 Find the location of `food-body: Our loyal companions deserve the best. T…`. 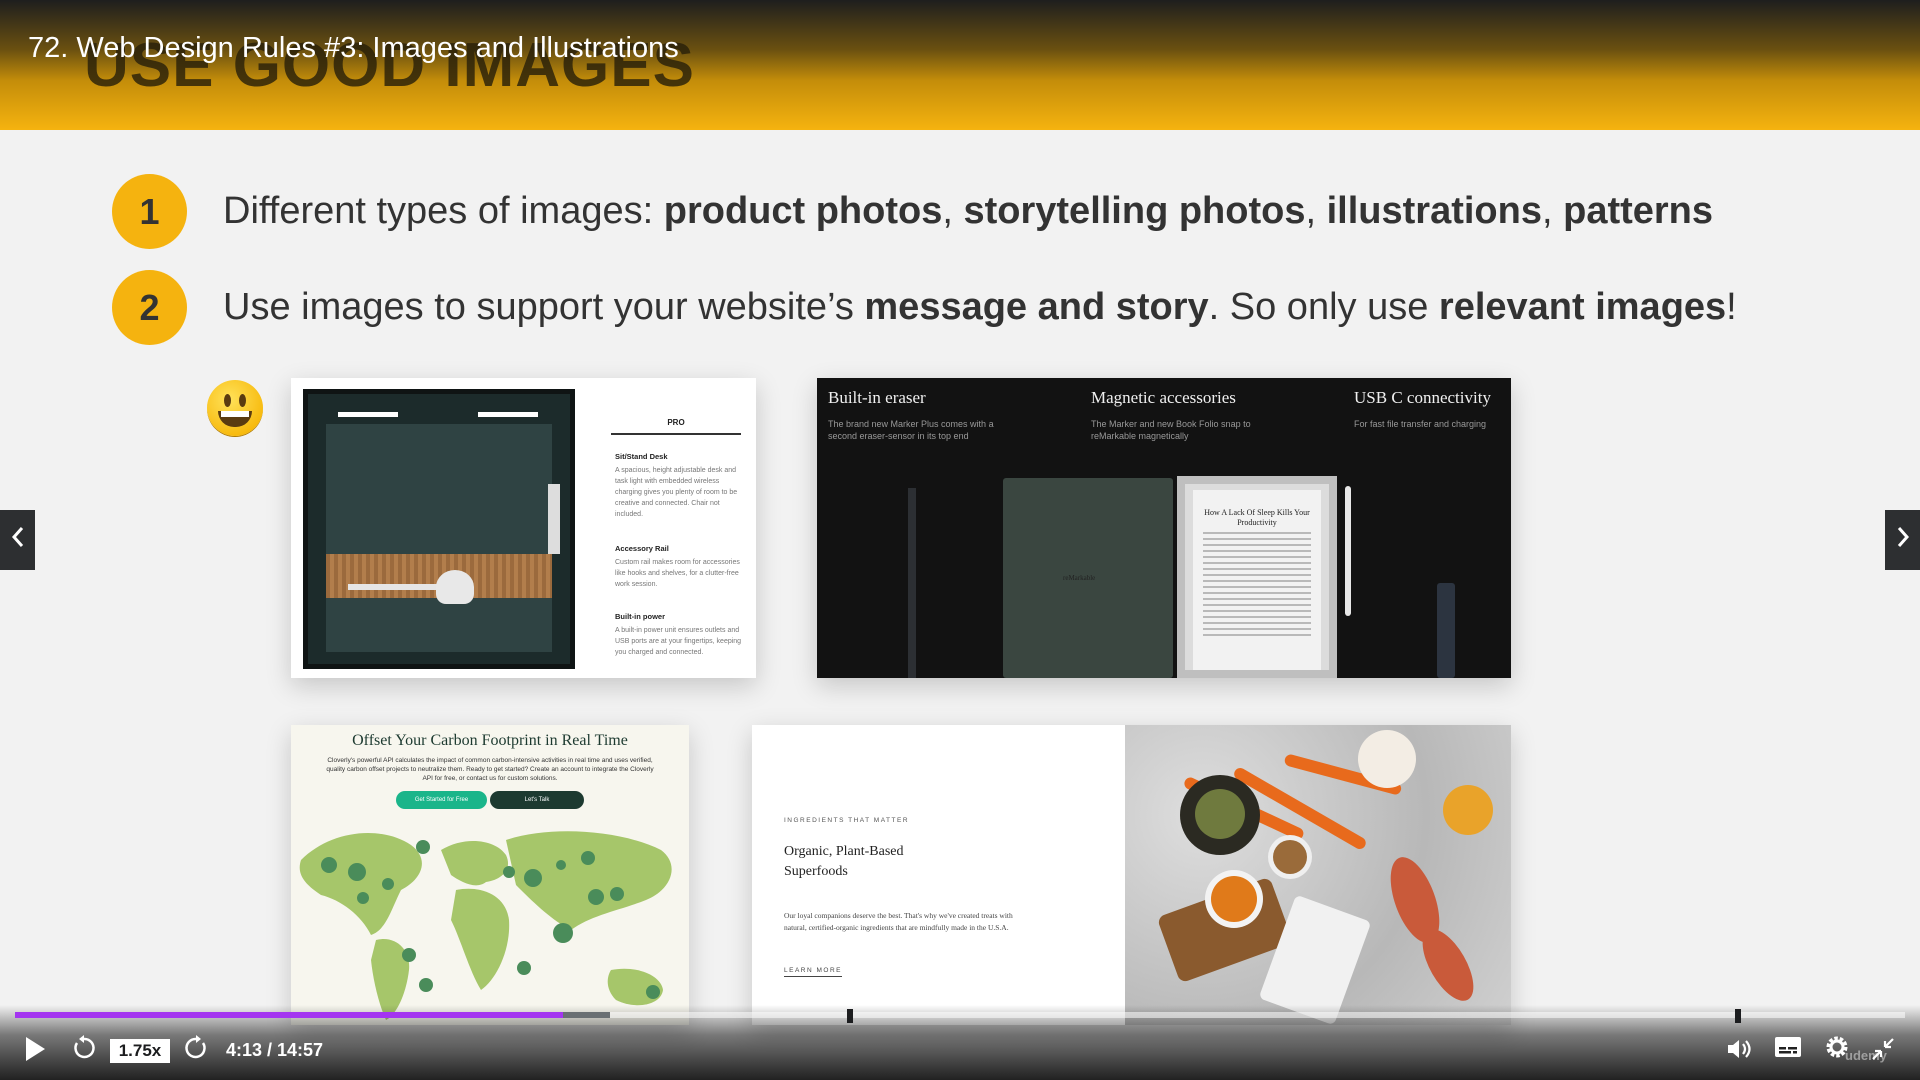

food-body: Our loyal companions deserve the best. T… is located at coordinates (898, 921).